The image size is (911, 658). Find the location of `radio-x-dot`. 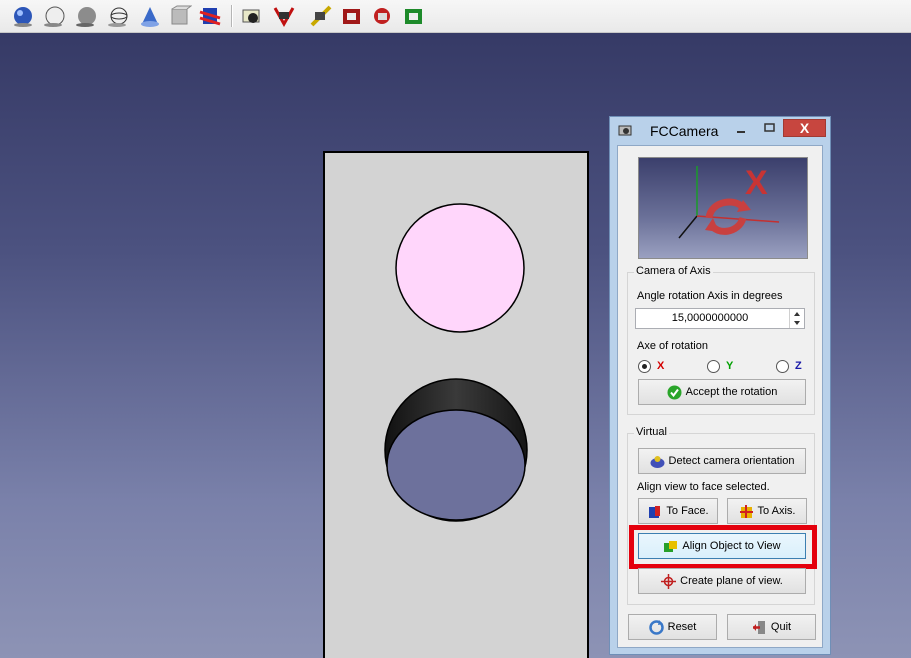

radio-x-dot is located at coordinates (644, 366).